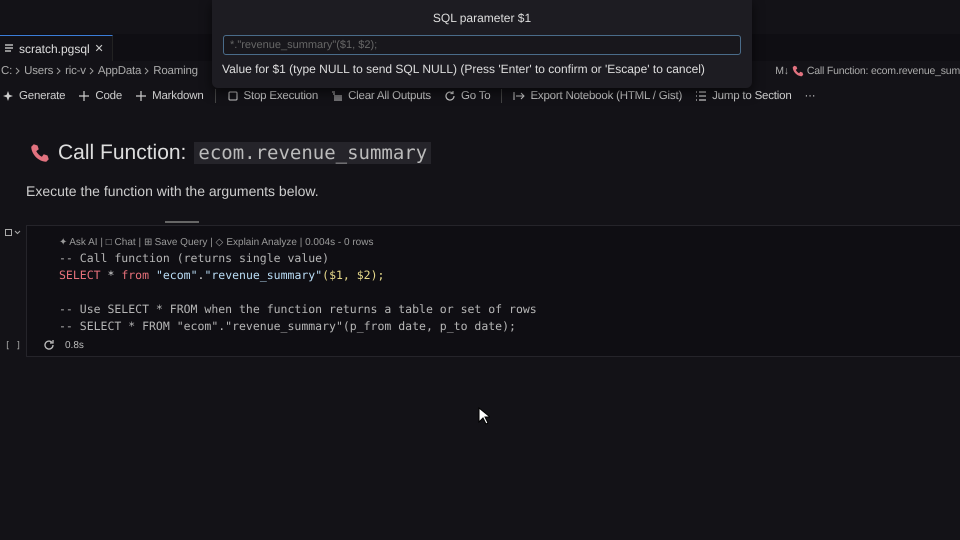 Image resolution: width=960 pixels, height=540 pixels. What do you see at coordinates (701, 96) in the screenshot?
I see `list-icon` at bounding box center [701, 96].